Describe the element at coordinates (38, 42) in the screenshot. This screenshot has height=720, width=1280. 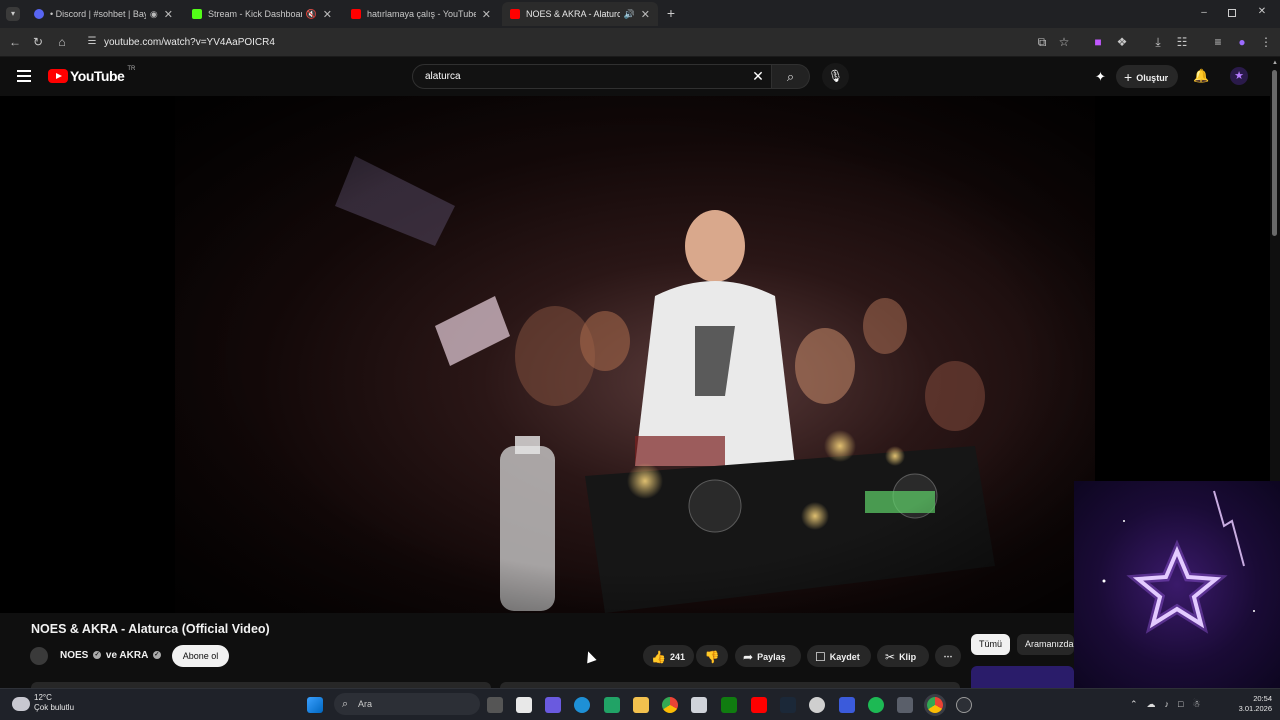
I see `reload-icon: ↻` at that location.